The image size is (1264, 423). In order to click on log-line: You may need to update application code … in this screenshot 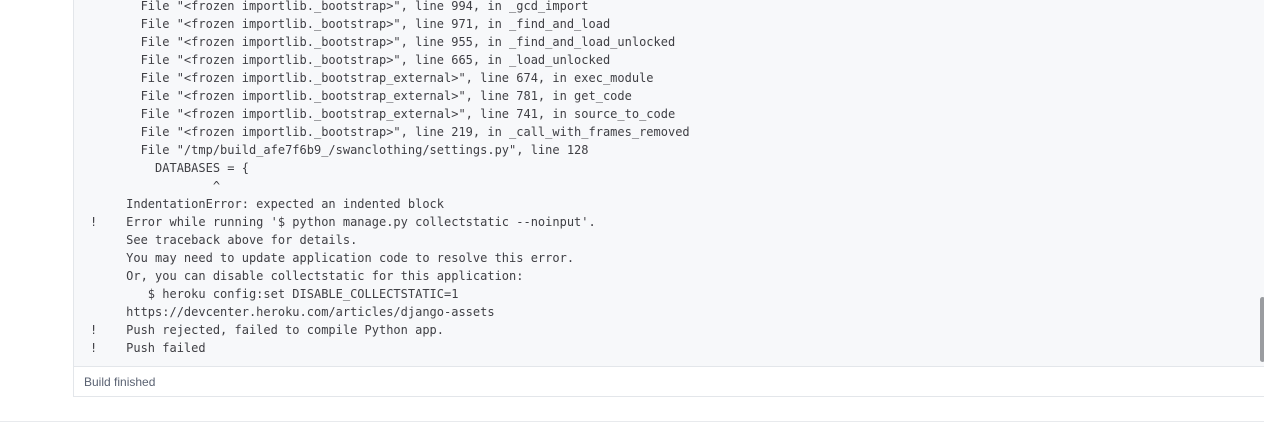, I will do `click(332, 258)`.